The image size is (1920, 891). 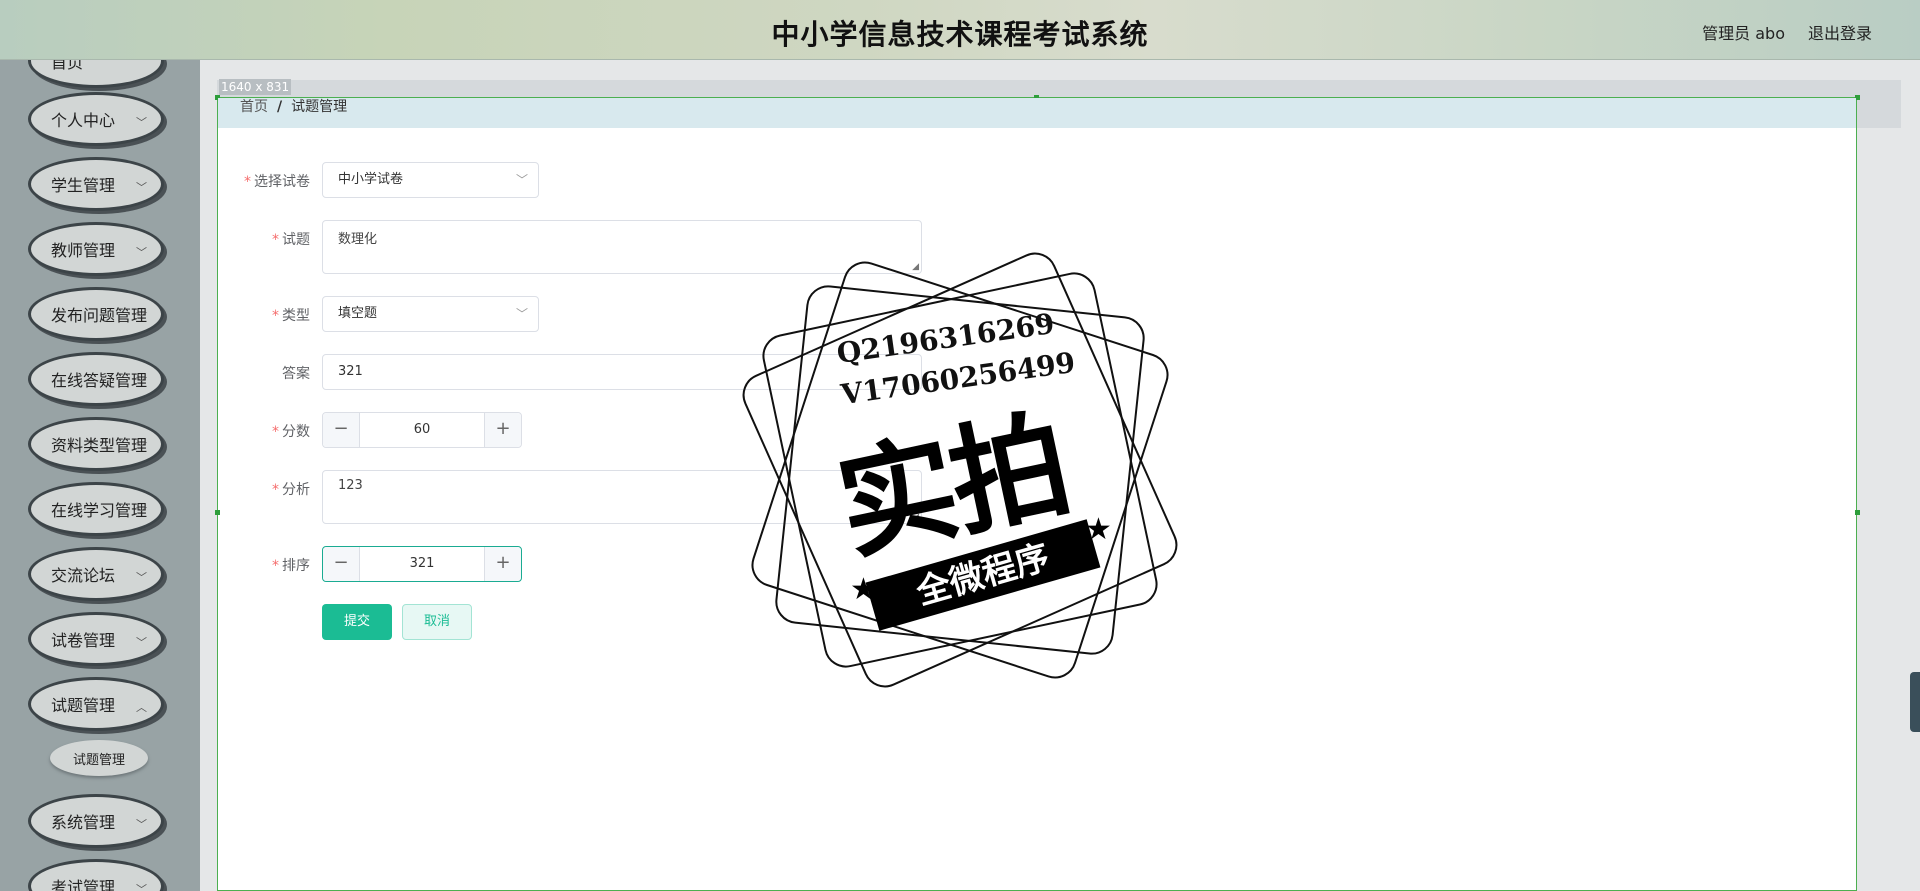 I want to click on sidebar-item-label: 教师管理, so click(x=83, y=250).